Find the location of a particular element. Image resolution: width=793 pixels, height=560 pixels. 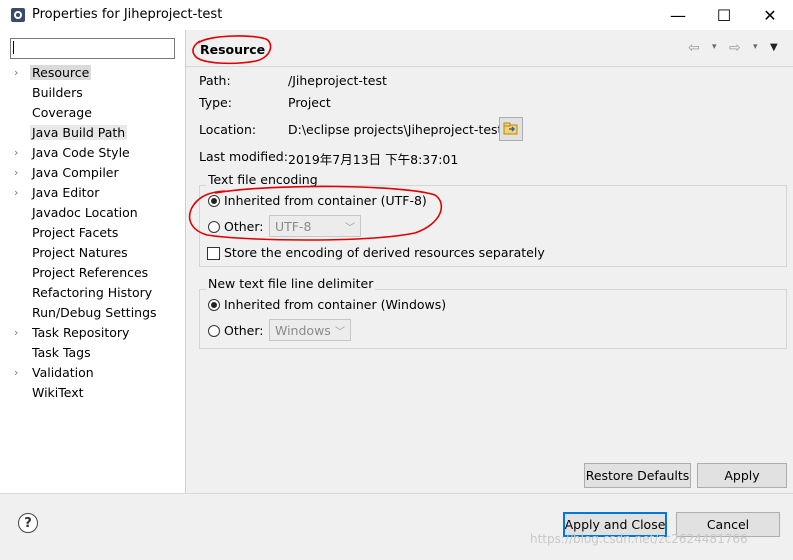

sidebar-item: › Java Code Style is located at coordinates (92, 153).